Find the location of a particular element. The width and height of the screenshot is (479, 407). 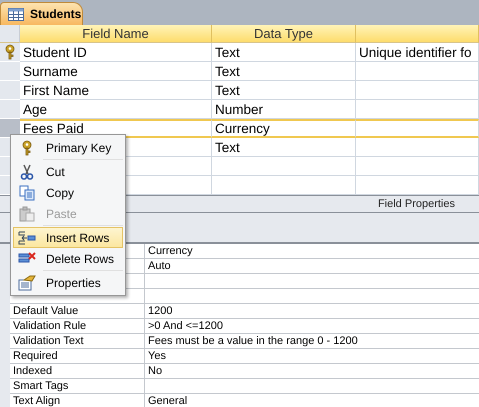

menu-item: Cut is located at coordinates (68, 171).